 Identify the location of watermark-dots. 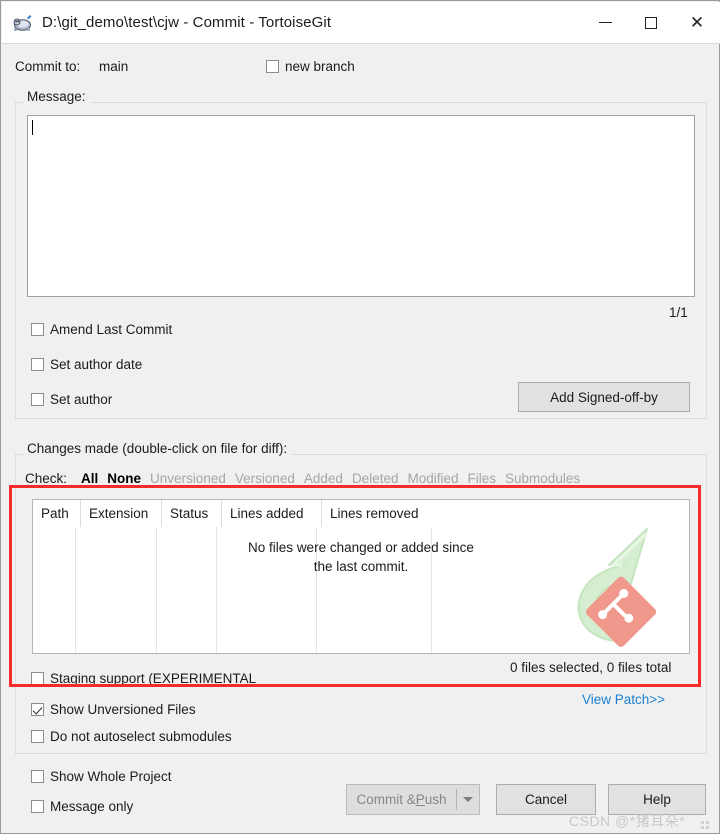
(707, 826).